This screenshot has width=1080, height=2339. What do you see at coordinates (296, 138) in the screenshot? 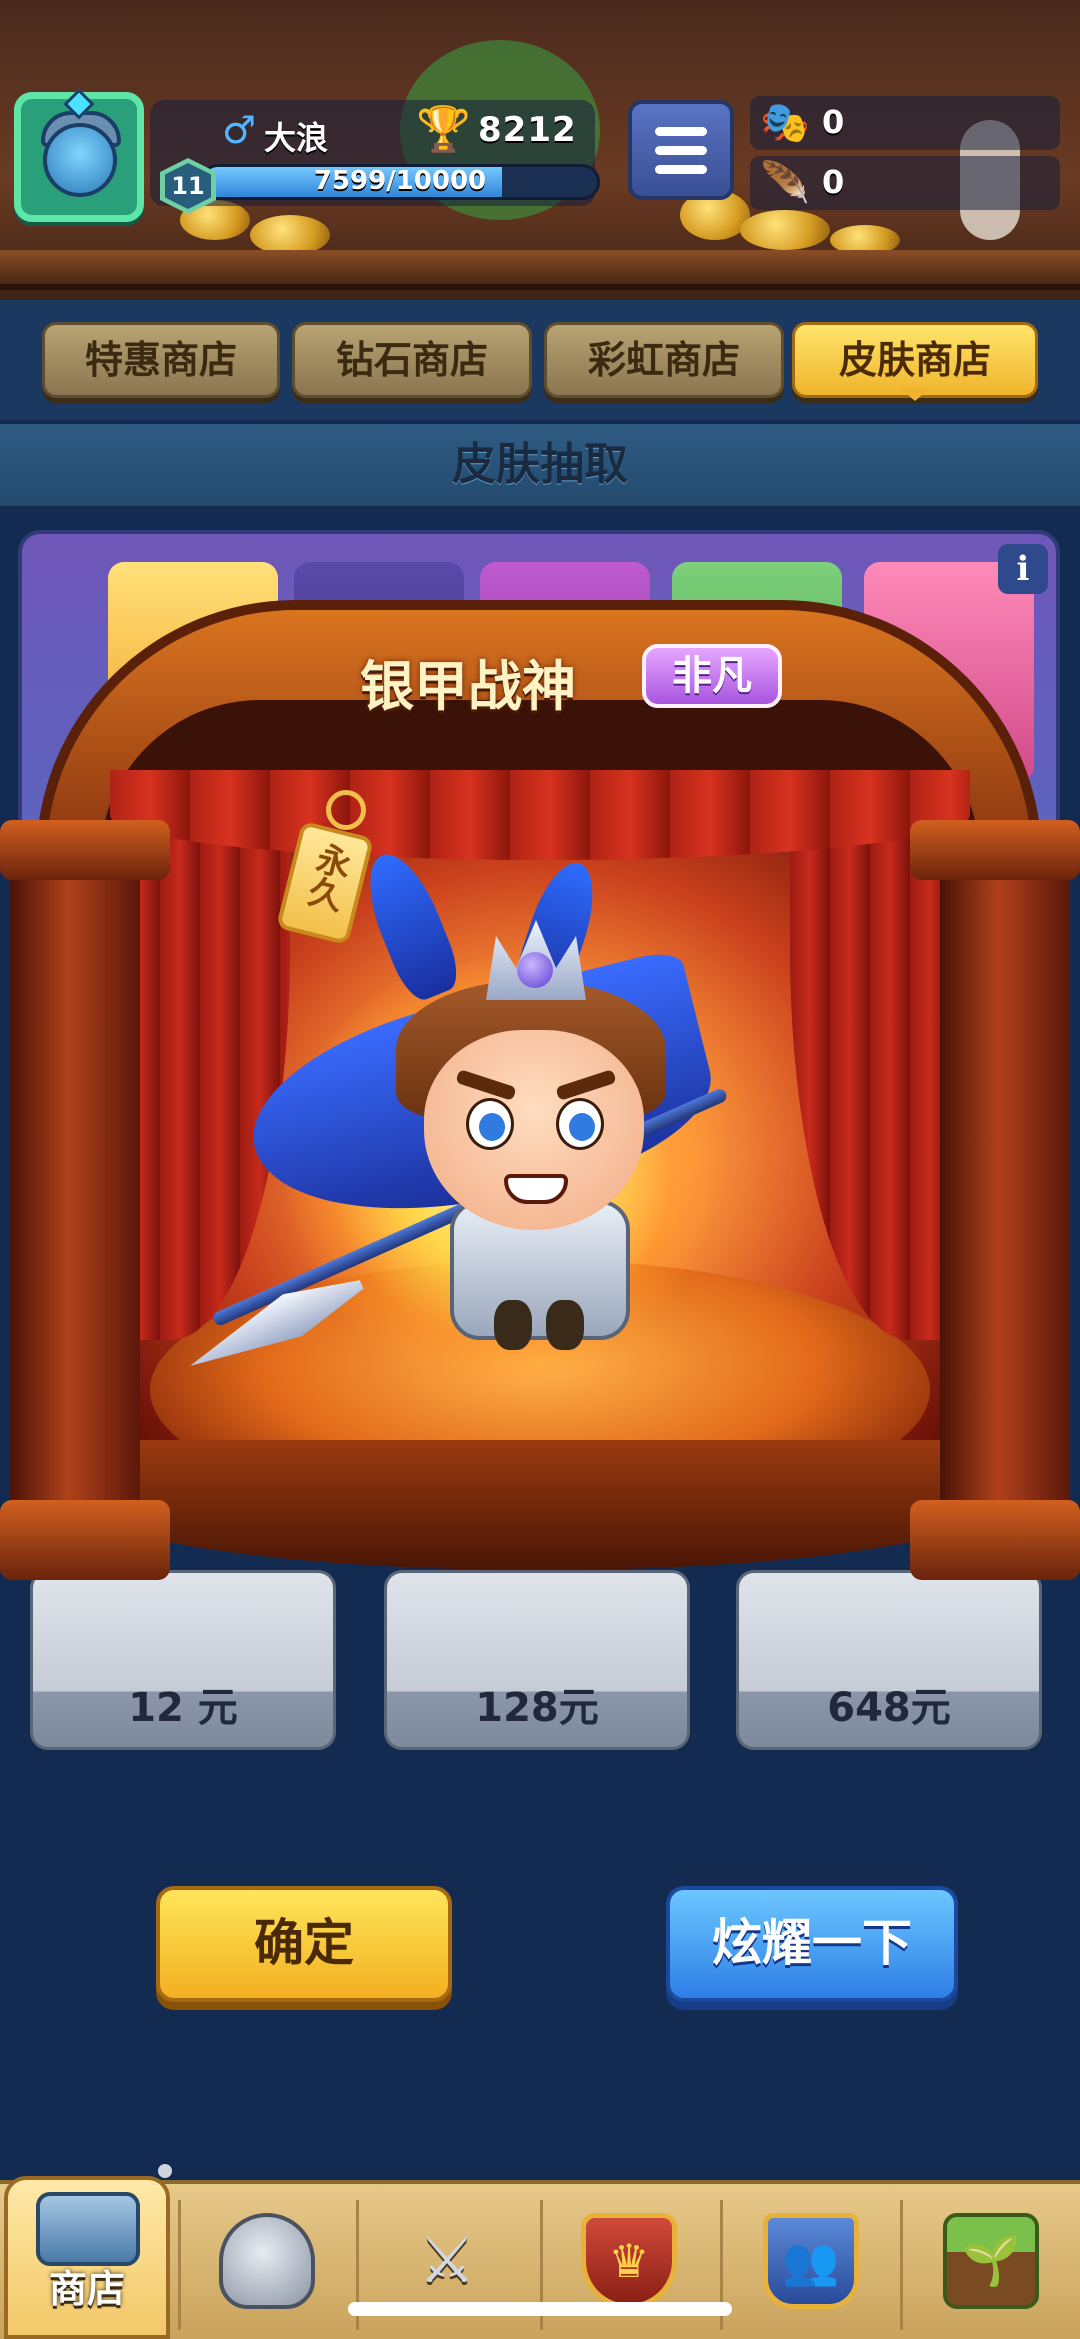
I see `player-name: 大浪` at bounding box center [296, 138].